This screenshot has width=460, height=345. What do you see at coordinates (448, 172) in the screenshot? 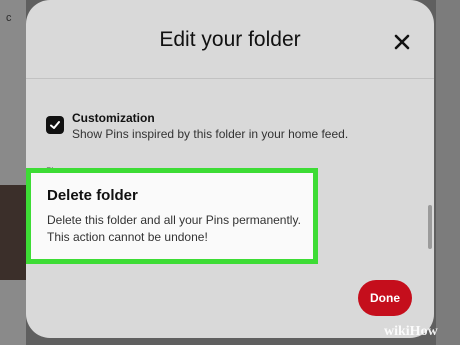
I see `background-strip-right` at bounding box center [448, 172].